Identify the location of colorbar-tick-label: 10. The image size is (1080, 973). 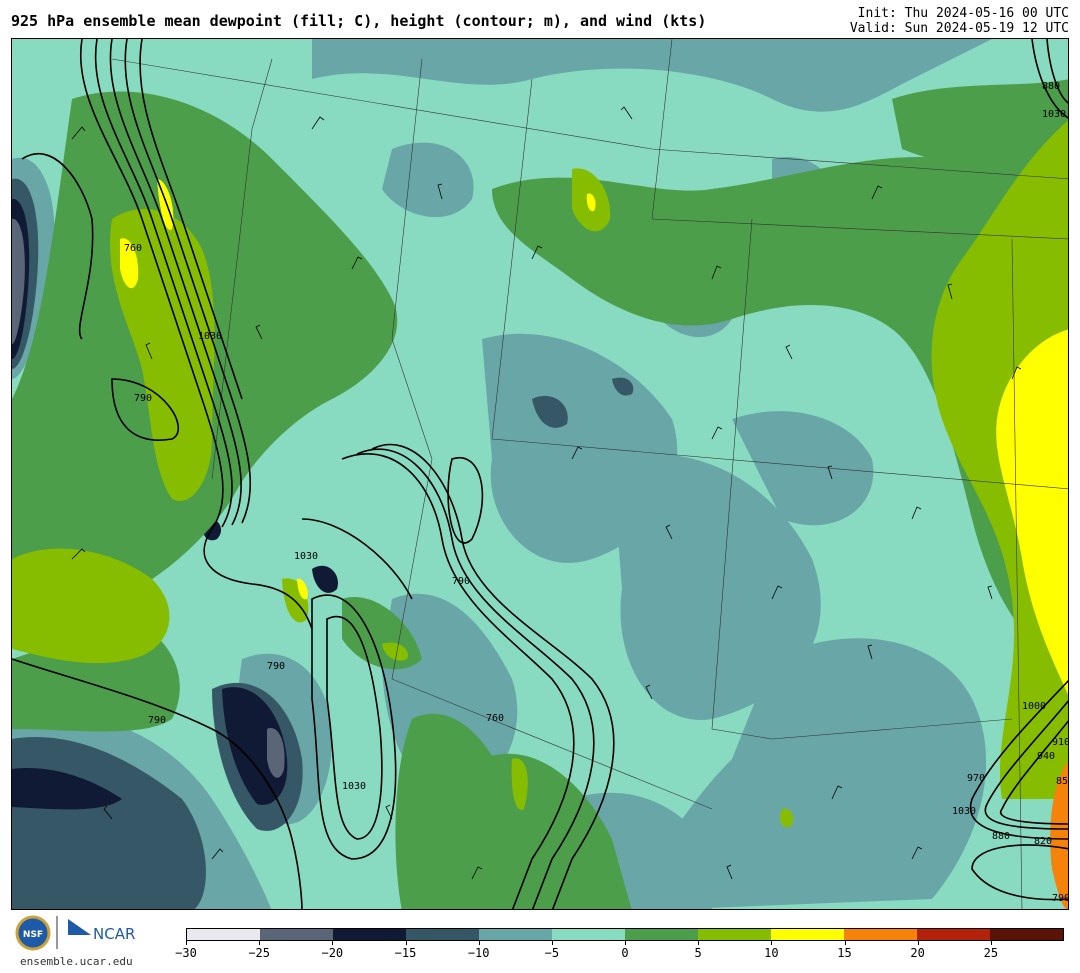
(771, 953).